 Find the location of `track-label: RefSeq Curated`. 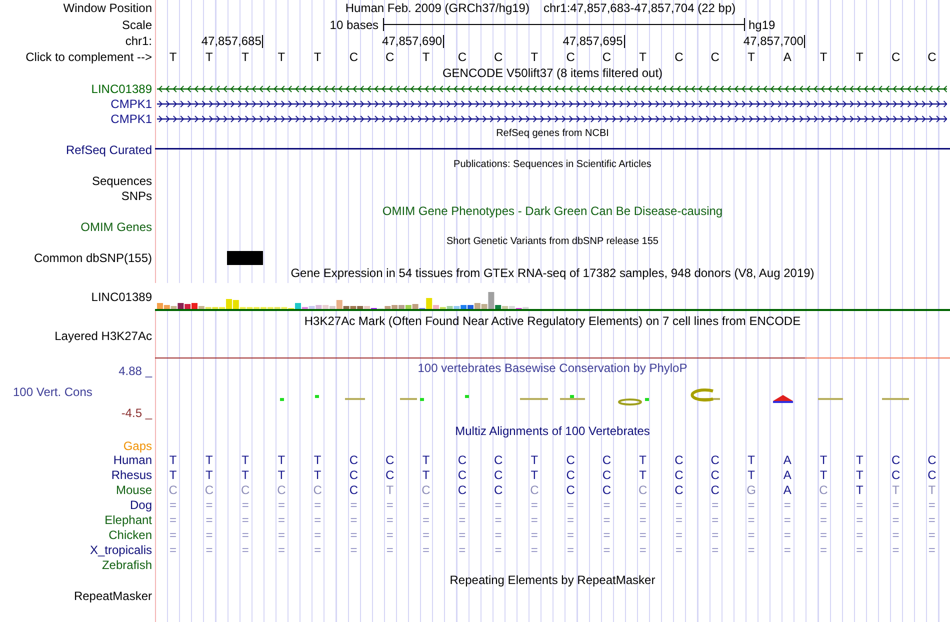

track-label: RefSeq Curated is located at coordinates (109, 149).